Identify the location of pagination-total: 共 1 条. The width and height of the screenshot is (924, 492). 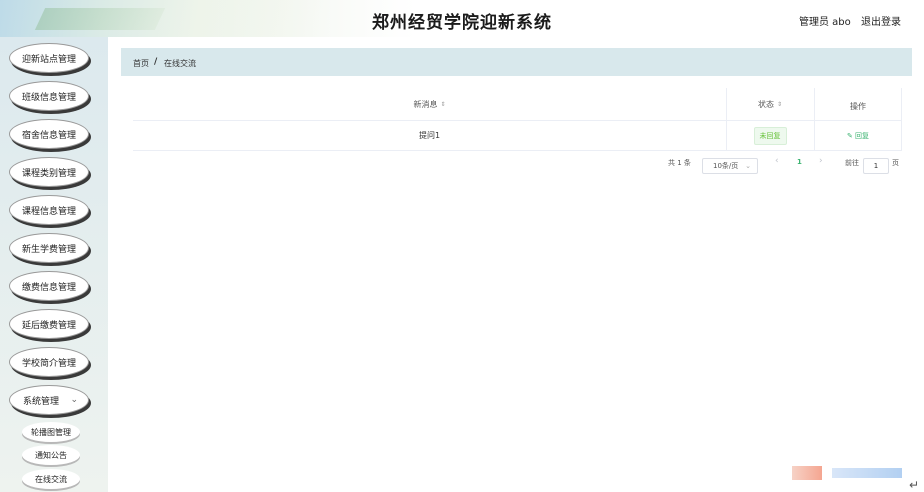
(679, 163).